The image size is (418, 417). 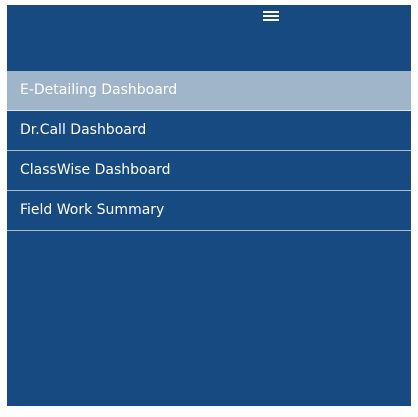 I want to click on hamburger-menu-icon, so click(x=271, y=16).